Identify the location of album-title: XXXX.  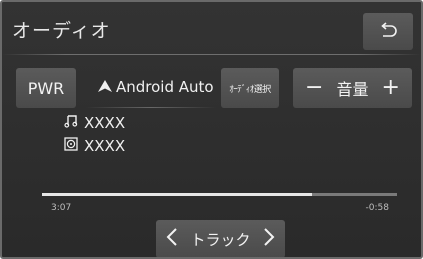
(105, 146).